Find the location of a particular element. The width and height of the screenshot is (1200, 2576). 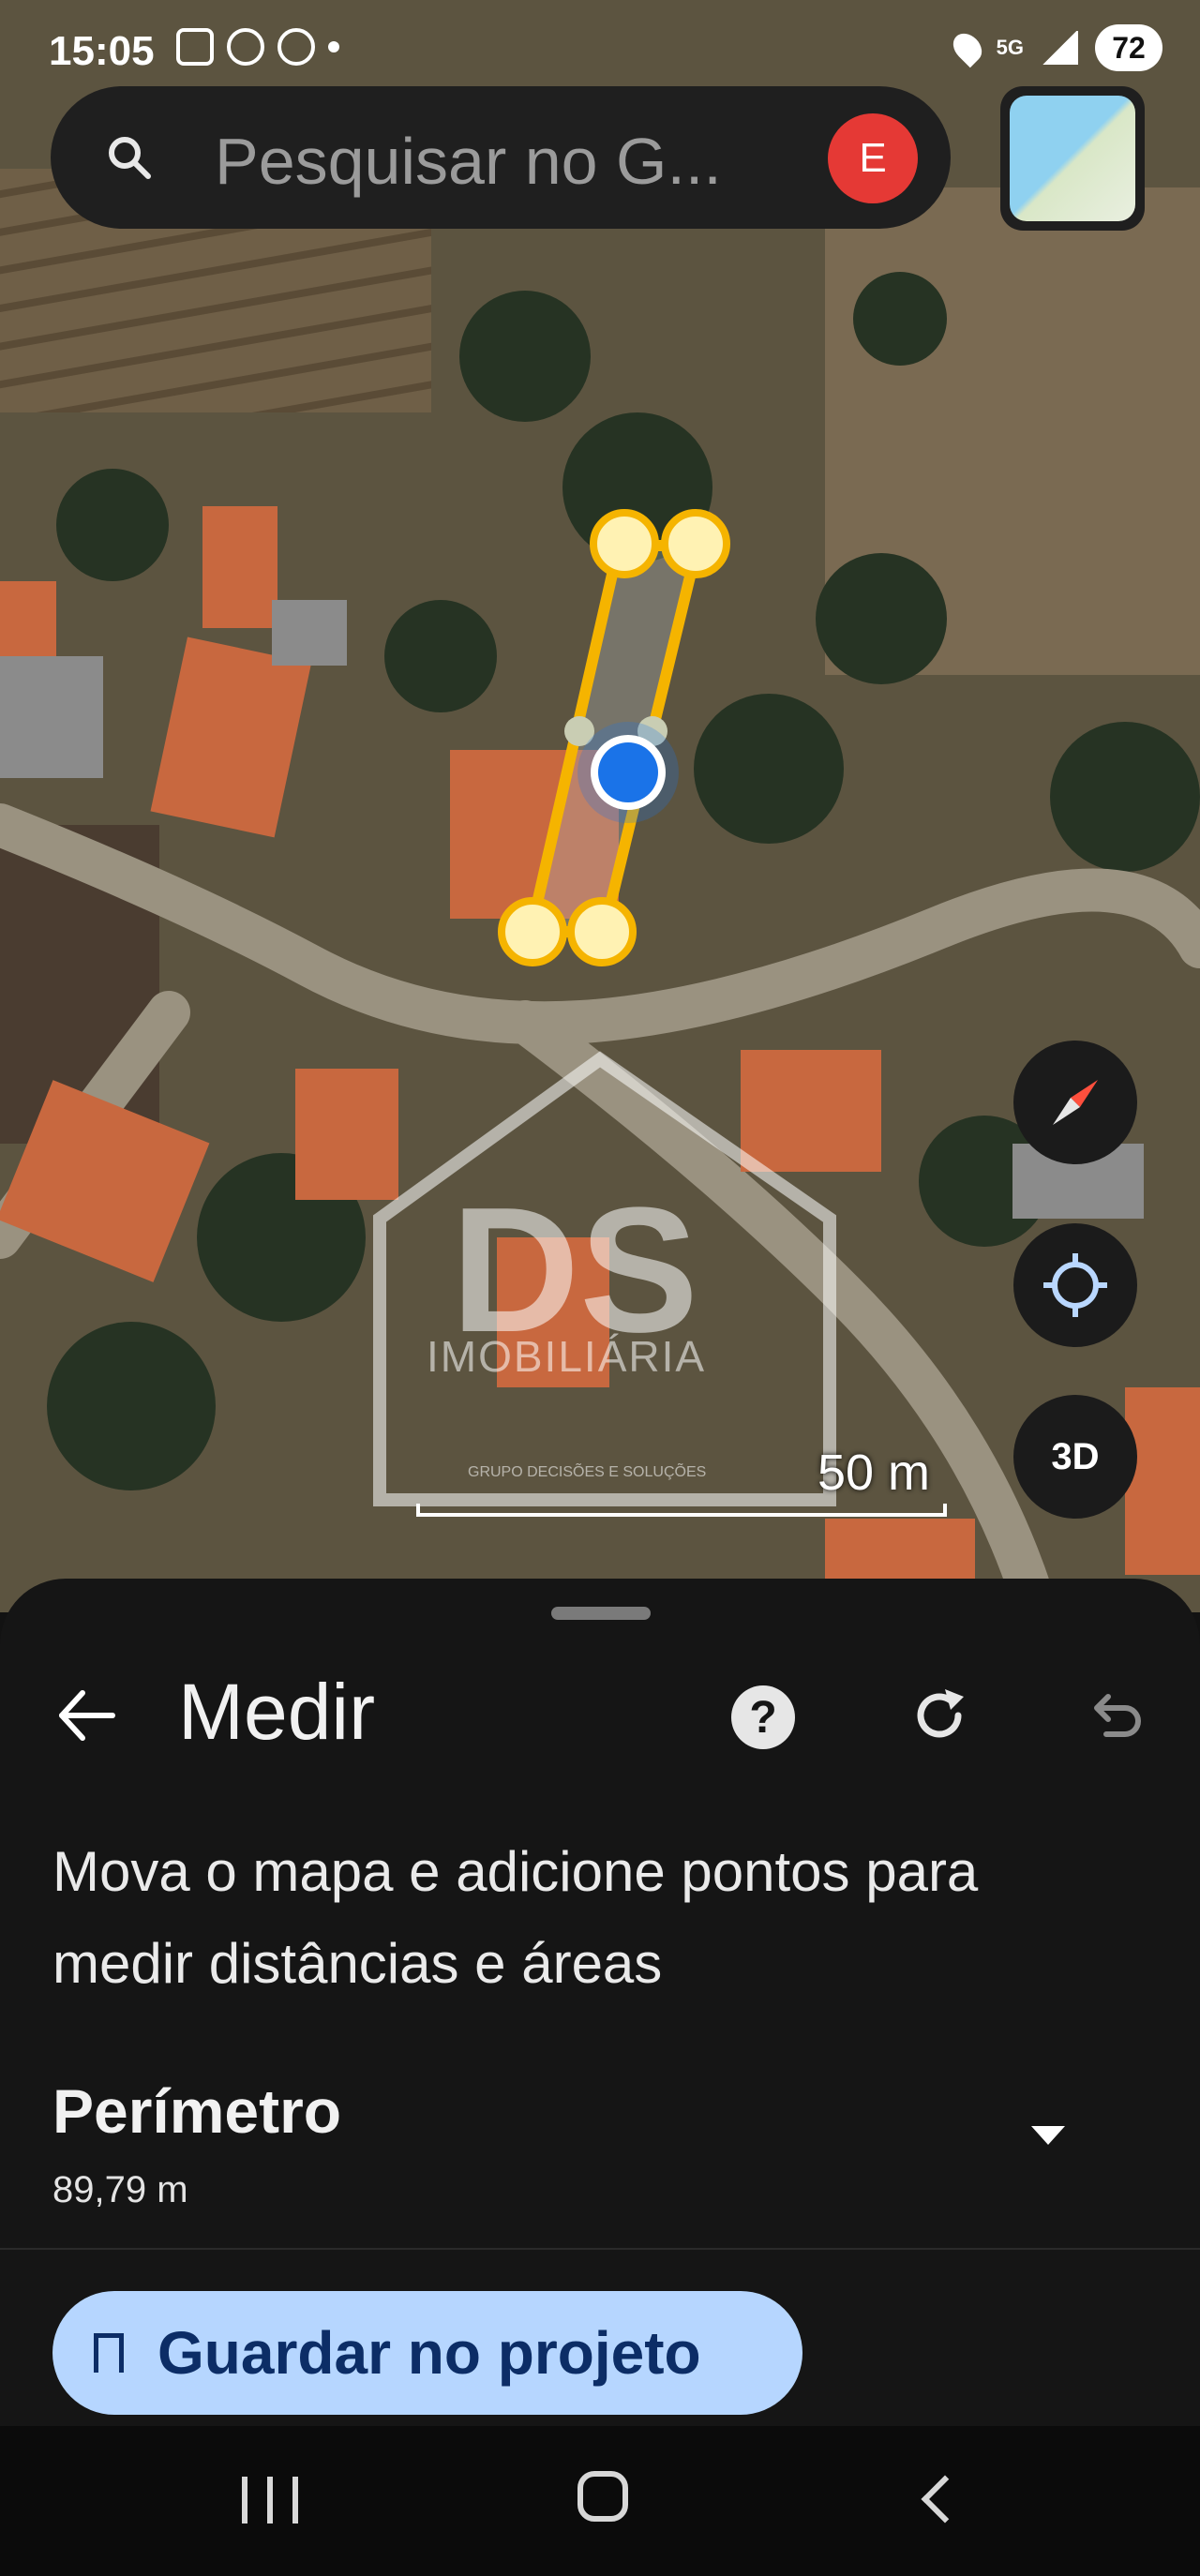

scale-label: 50 m is located at coordinates (873, 1473).